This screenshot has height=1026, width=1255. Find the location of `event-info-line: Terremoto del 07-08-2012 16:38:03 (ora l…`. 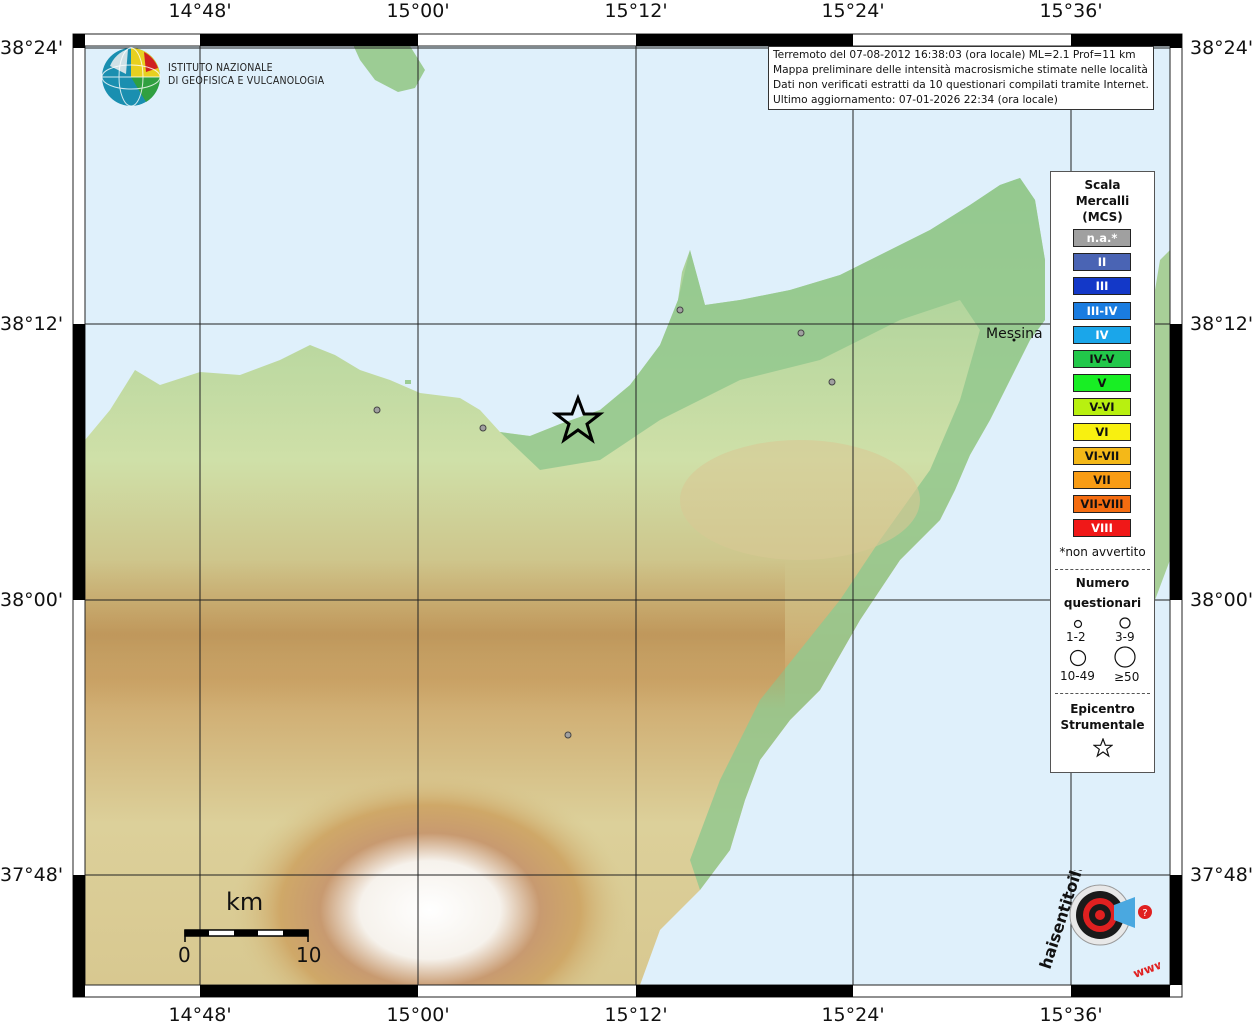

event-info-line: Terremoto del 07-08-2012 16:38:03 (ora l… is located at coordinates (954, 55).